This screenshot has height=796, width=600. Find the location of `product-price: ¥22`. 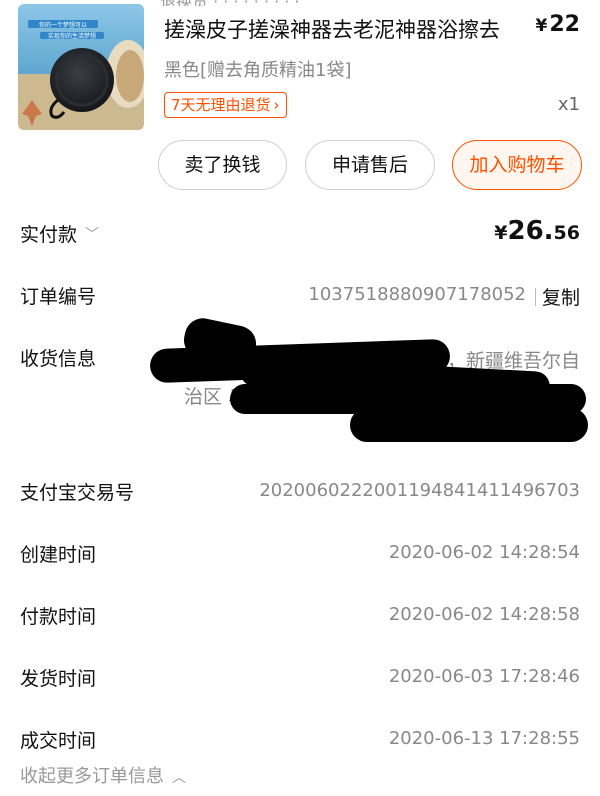

product-price: ¥22 is located at coordinates (558, 24).